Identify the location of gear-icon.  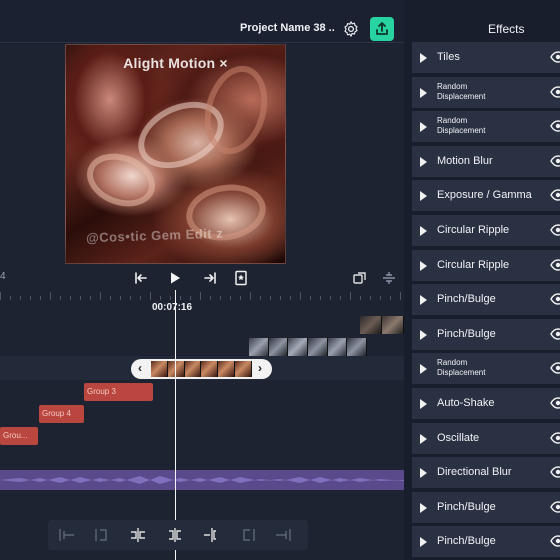
(351, 29).